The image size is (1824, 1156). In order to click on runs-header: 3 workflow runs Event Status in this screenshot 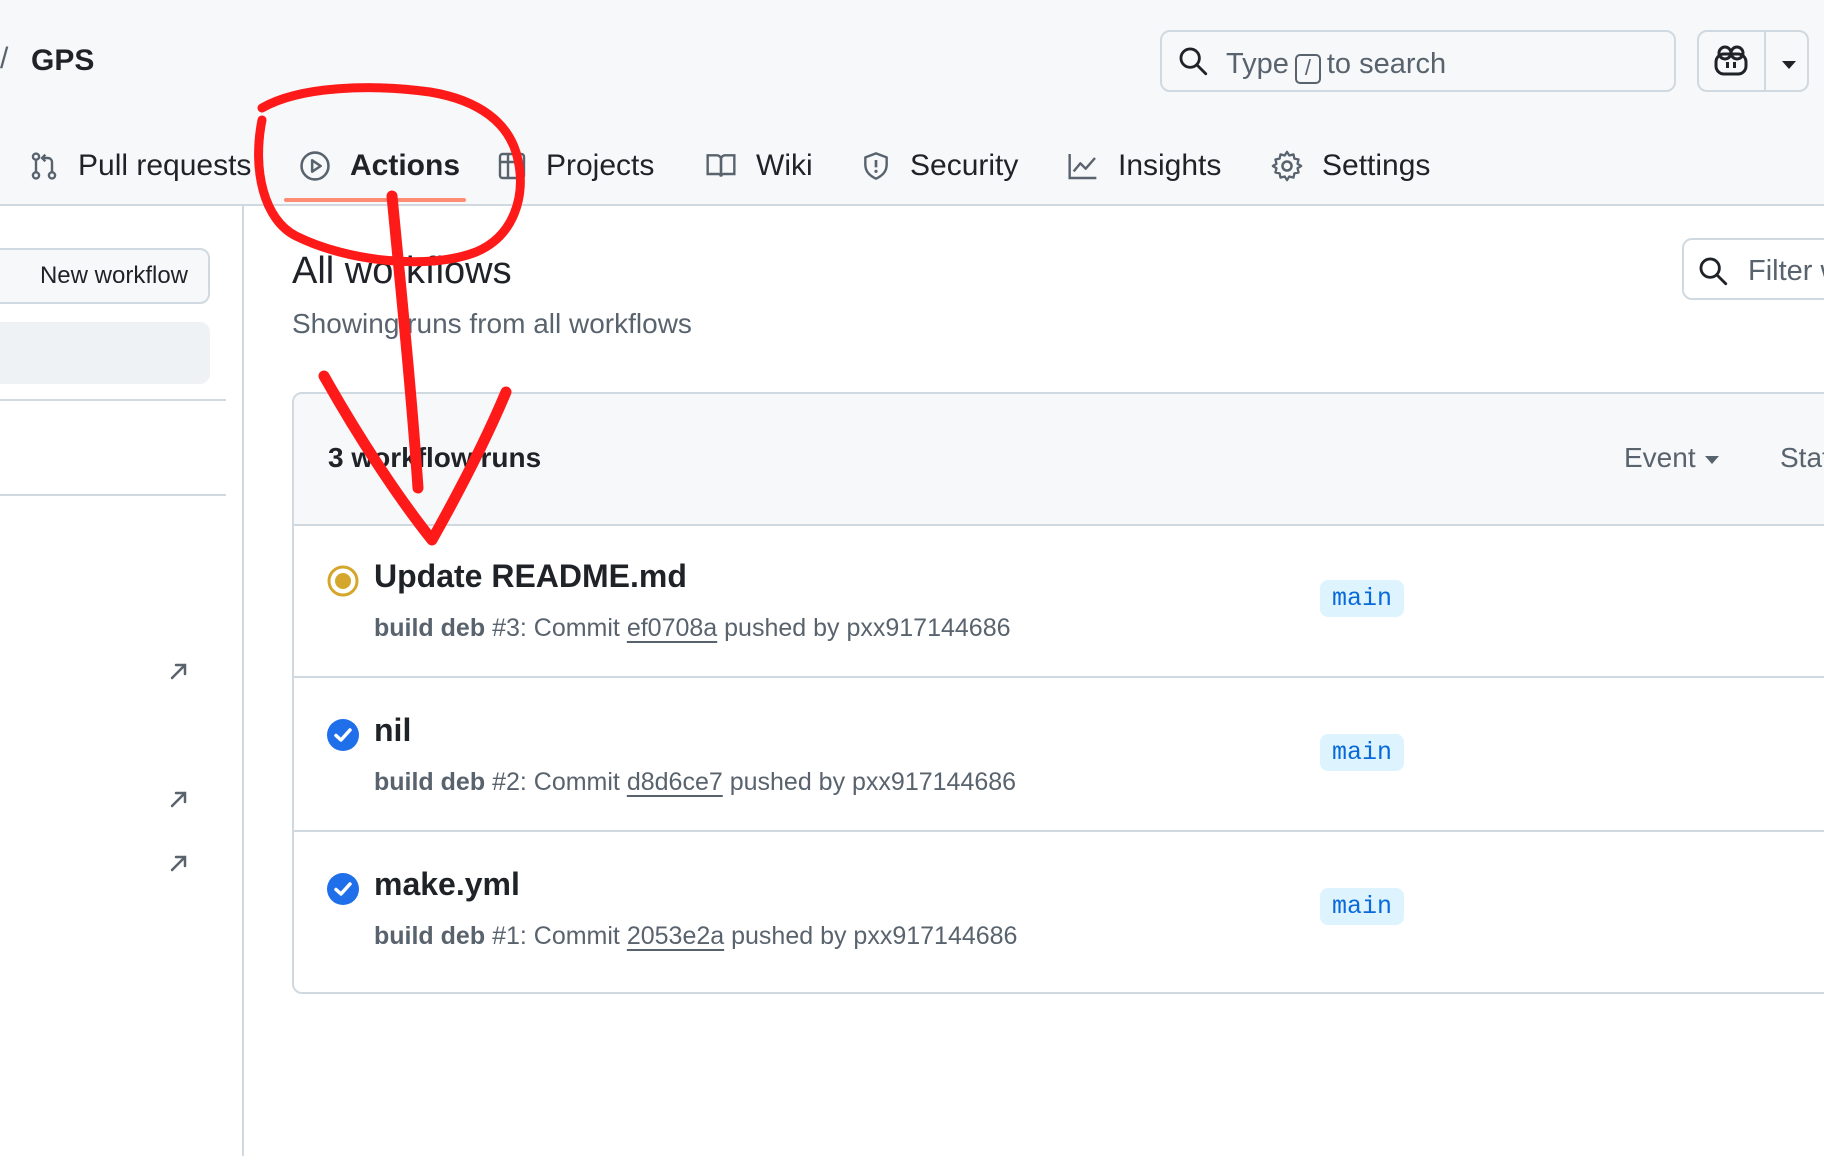, I will do `click(1059, 460)`.